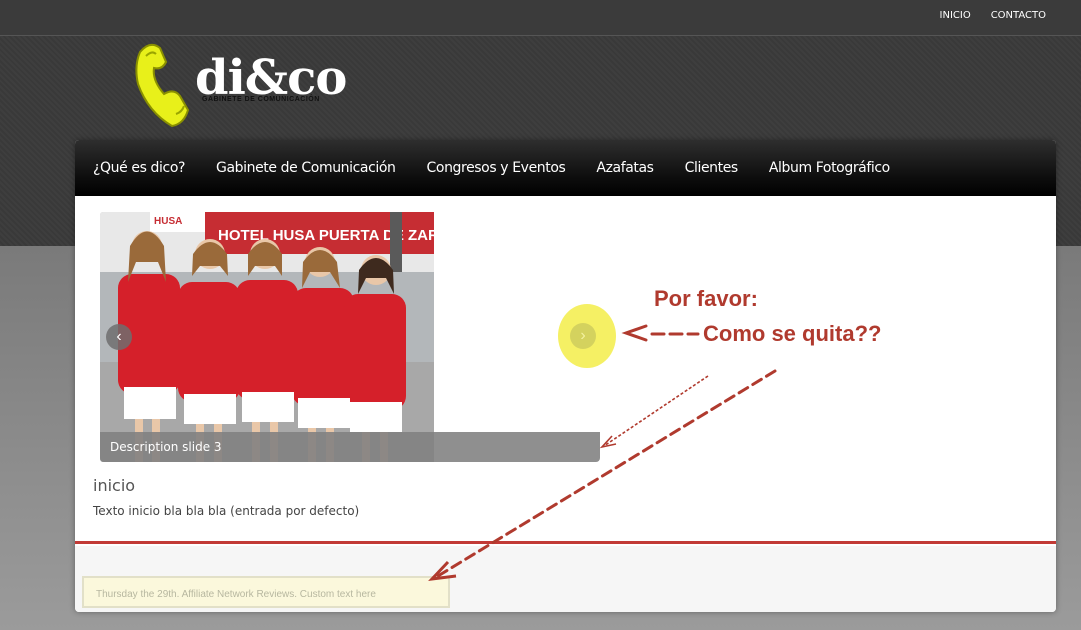 This screenshot has height=630, width=1081. I want to click on annotation-arrows, so click(602, 453).